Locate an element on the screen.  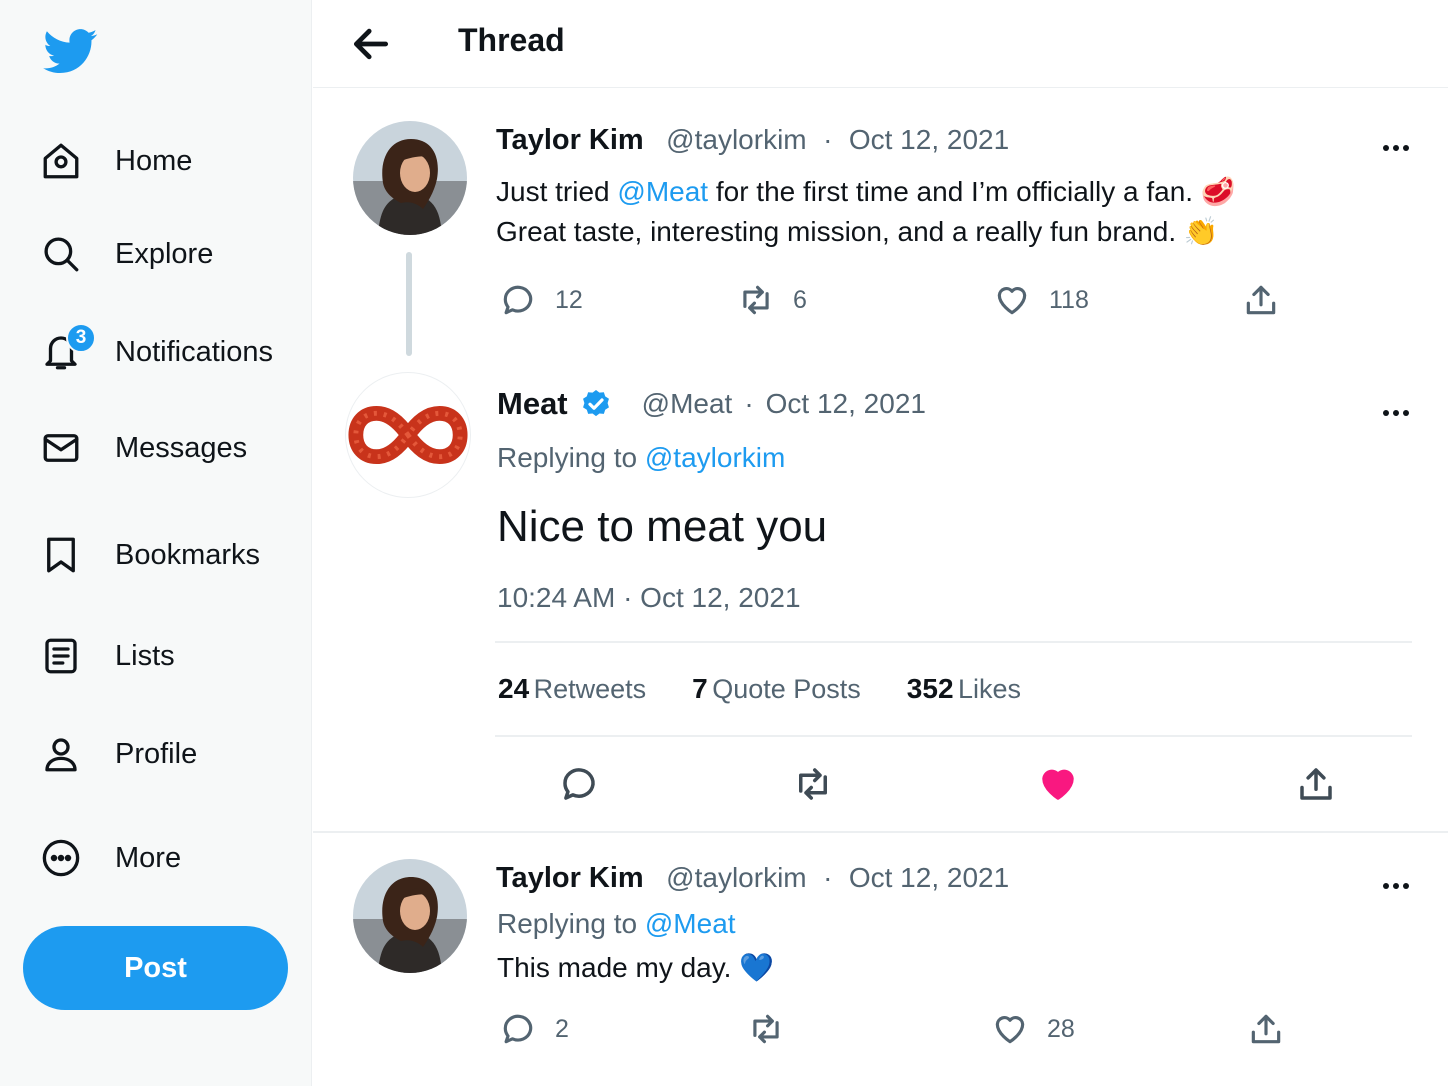
sidebar-item-label: Profile is located at coordinates (156, 753).